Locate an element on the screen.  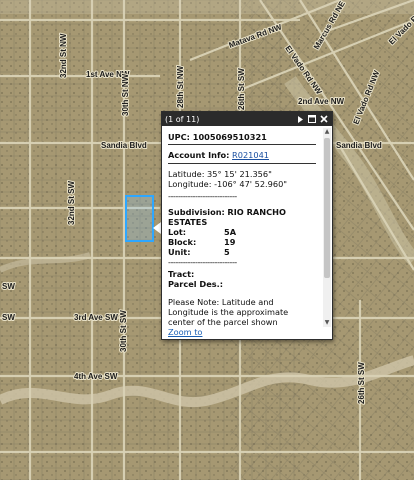
road-label-sw-left: SW is located at coordinates (8, 286).